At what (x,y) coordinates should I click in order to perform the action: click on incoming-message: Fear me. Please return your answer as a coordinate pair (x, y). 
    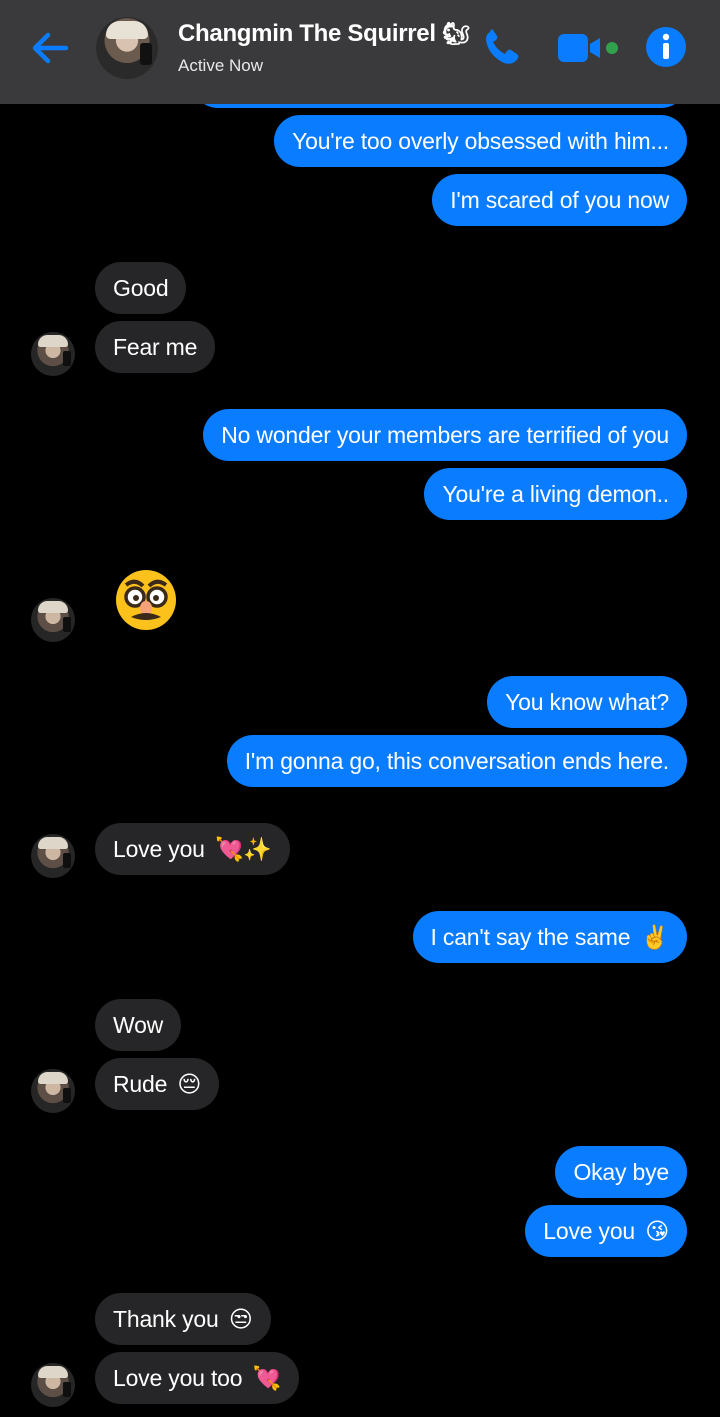
    Looking at the image, I should click on (155, 347).